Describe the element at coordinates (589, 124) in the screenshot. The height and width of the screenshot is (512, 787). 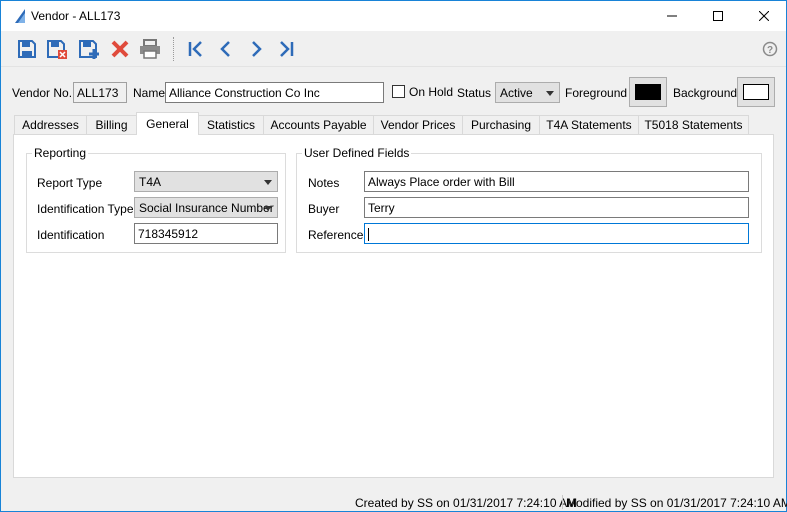
I see `tab-t4a-statements: T4A Statements` at that location.